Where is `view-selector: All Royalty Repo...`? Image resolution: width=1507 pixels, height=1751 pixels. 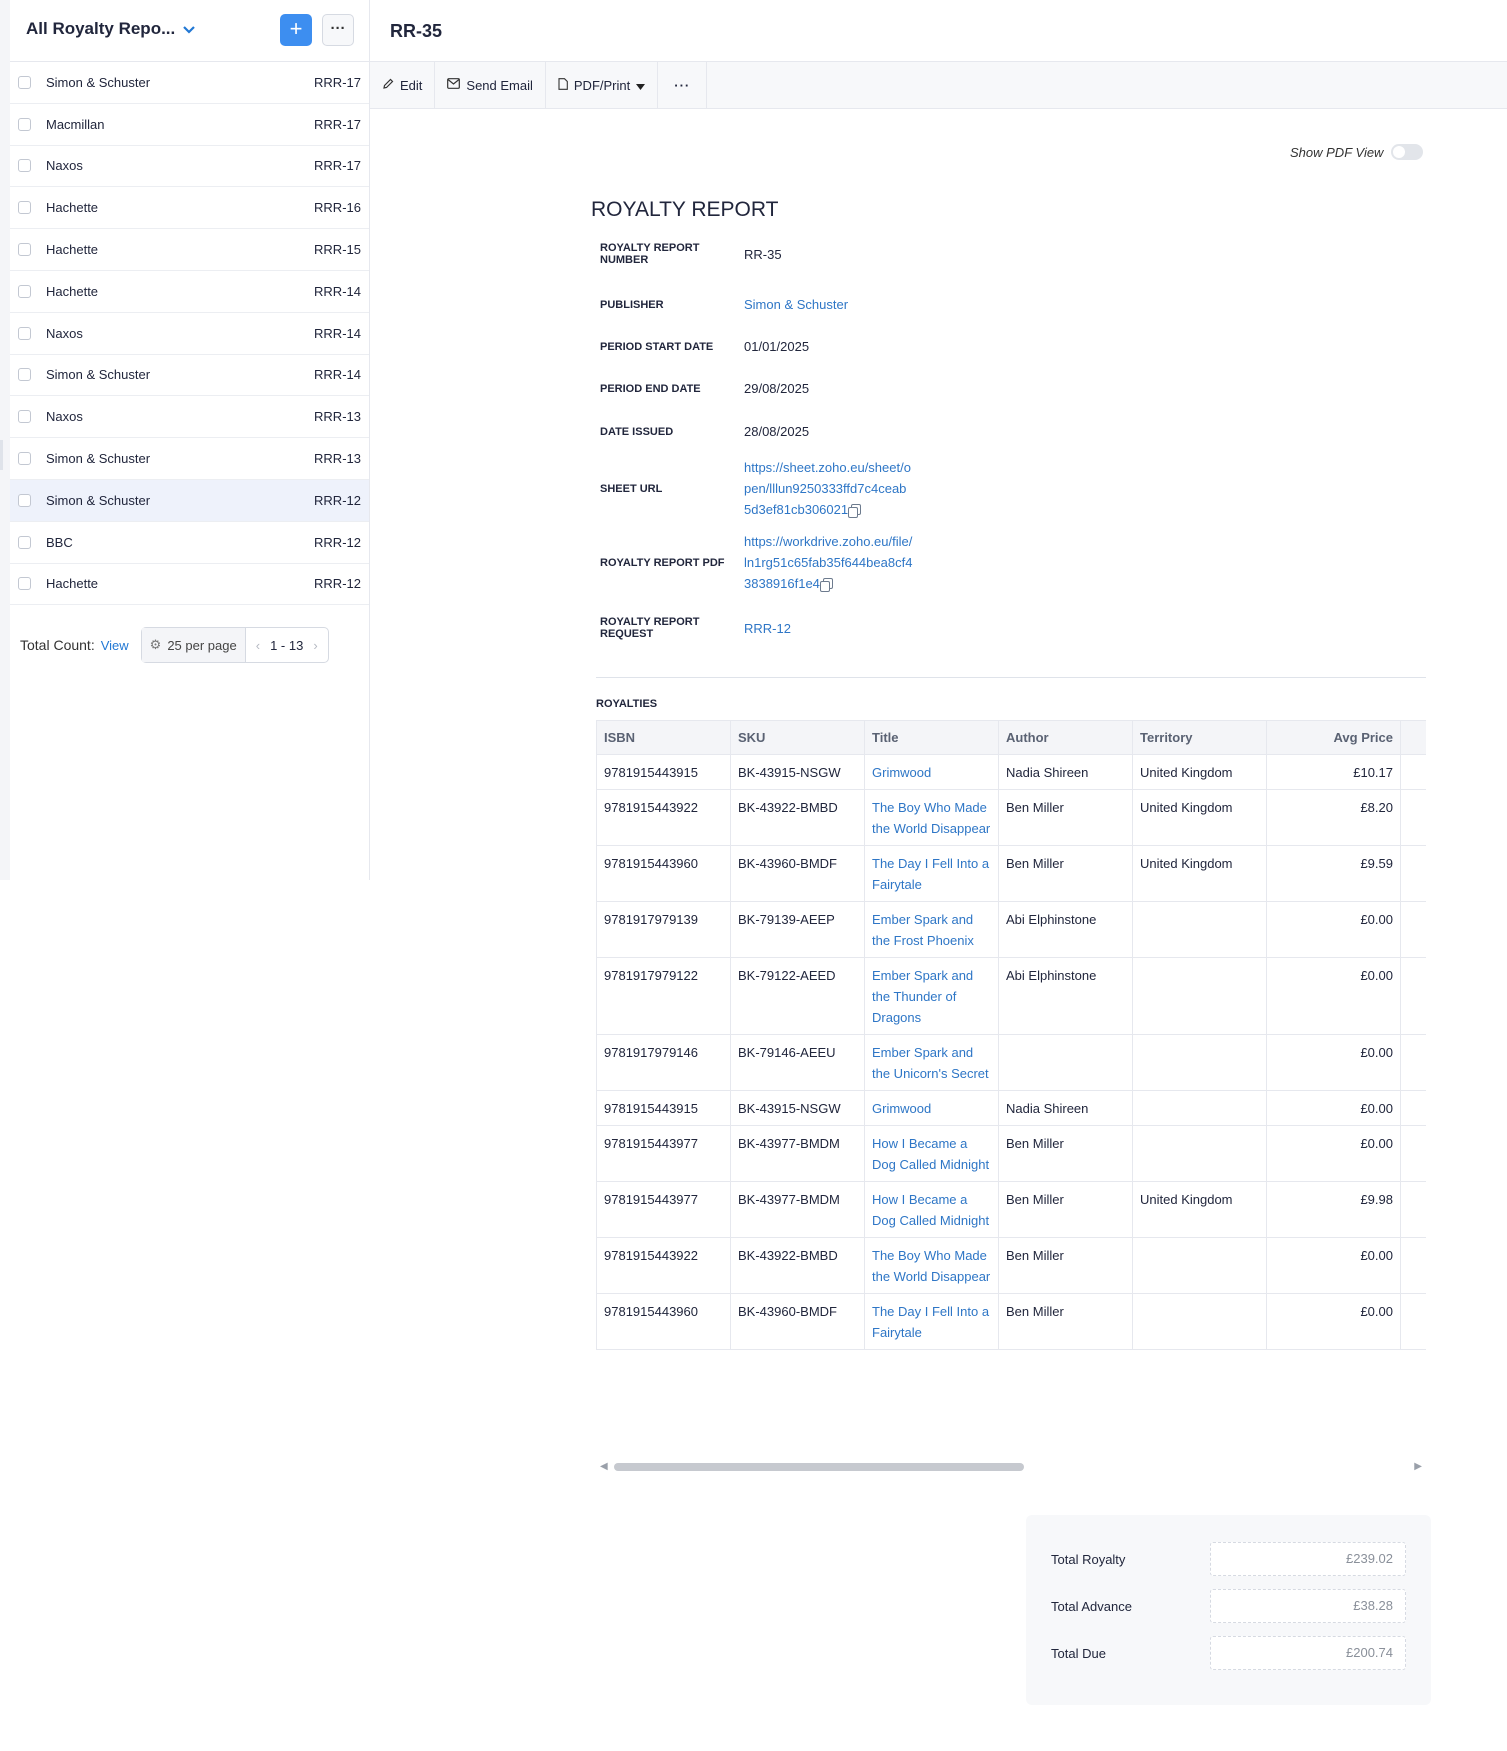 view-selector: All Royalty Repo... is located at coordinates (111, 29).